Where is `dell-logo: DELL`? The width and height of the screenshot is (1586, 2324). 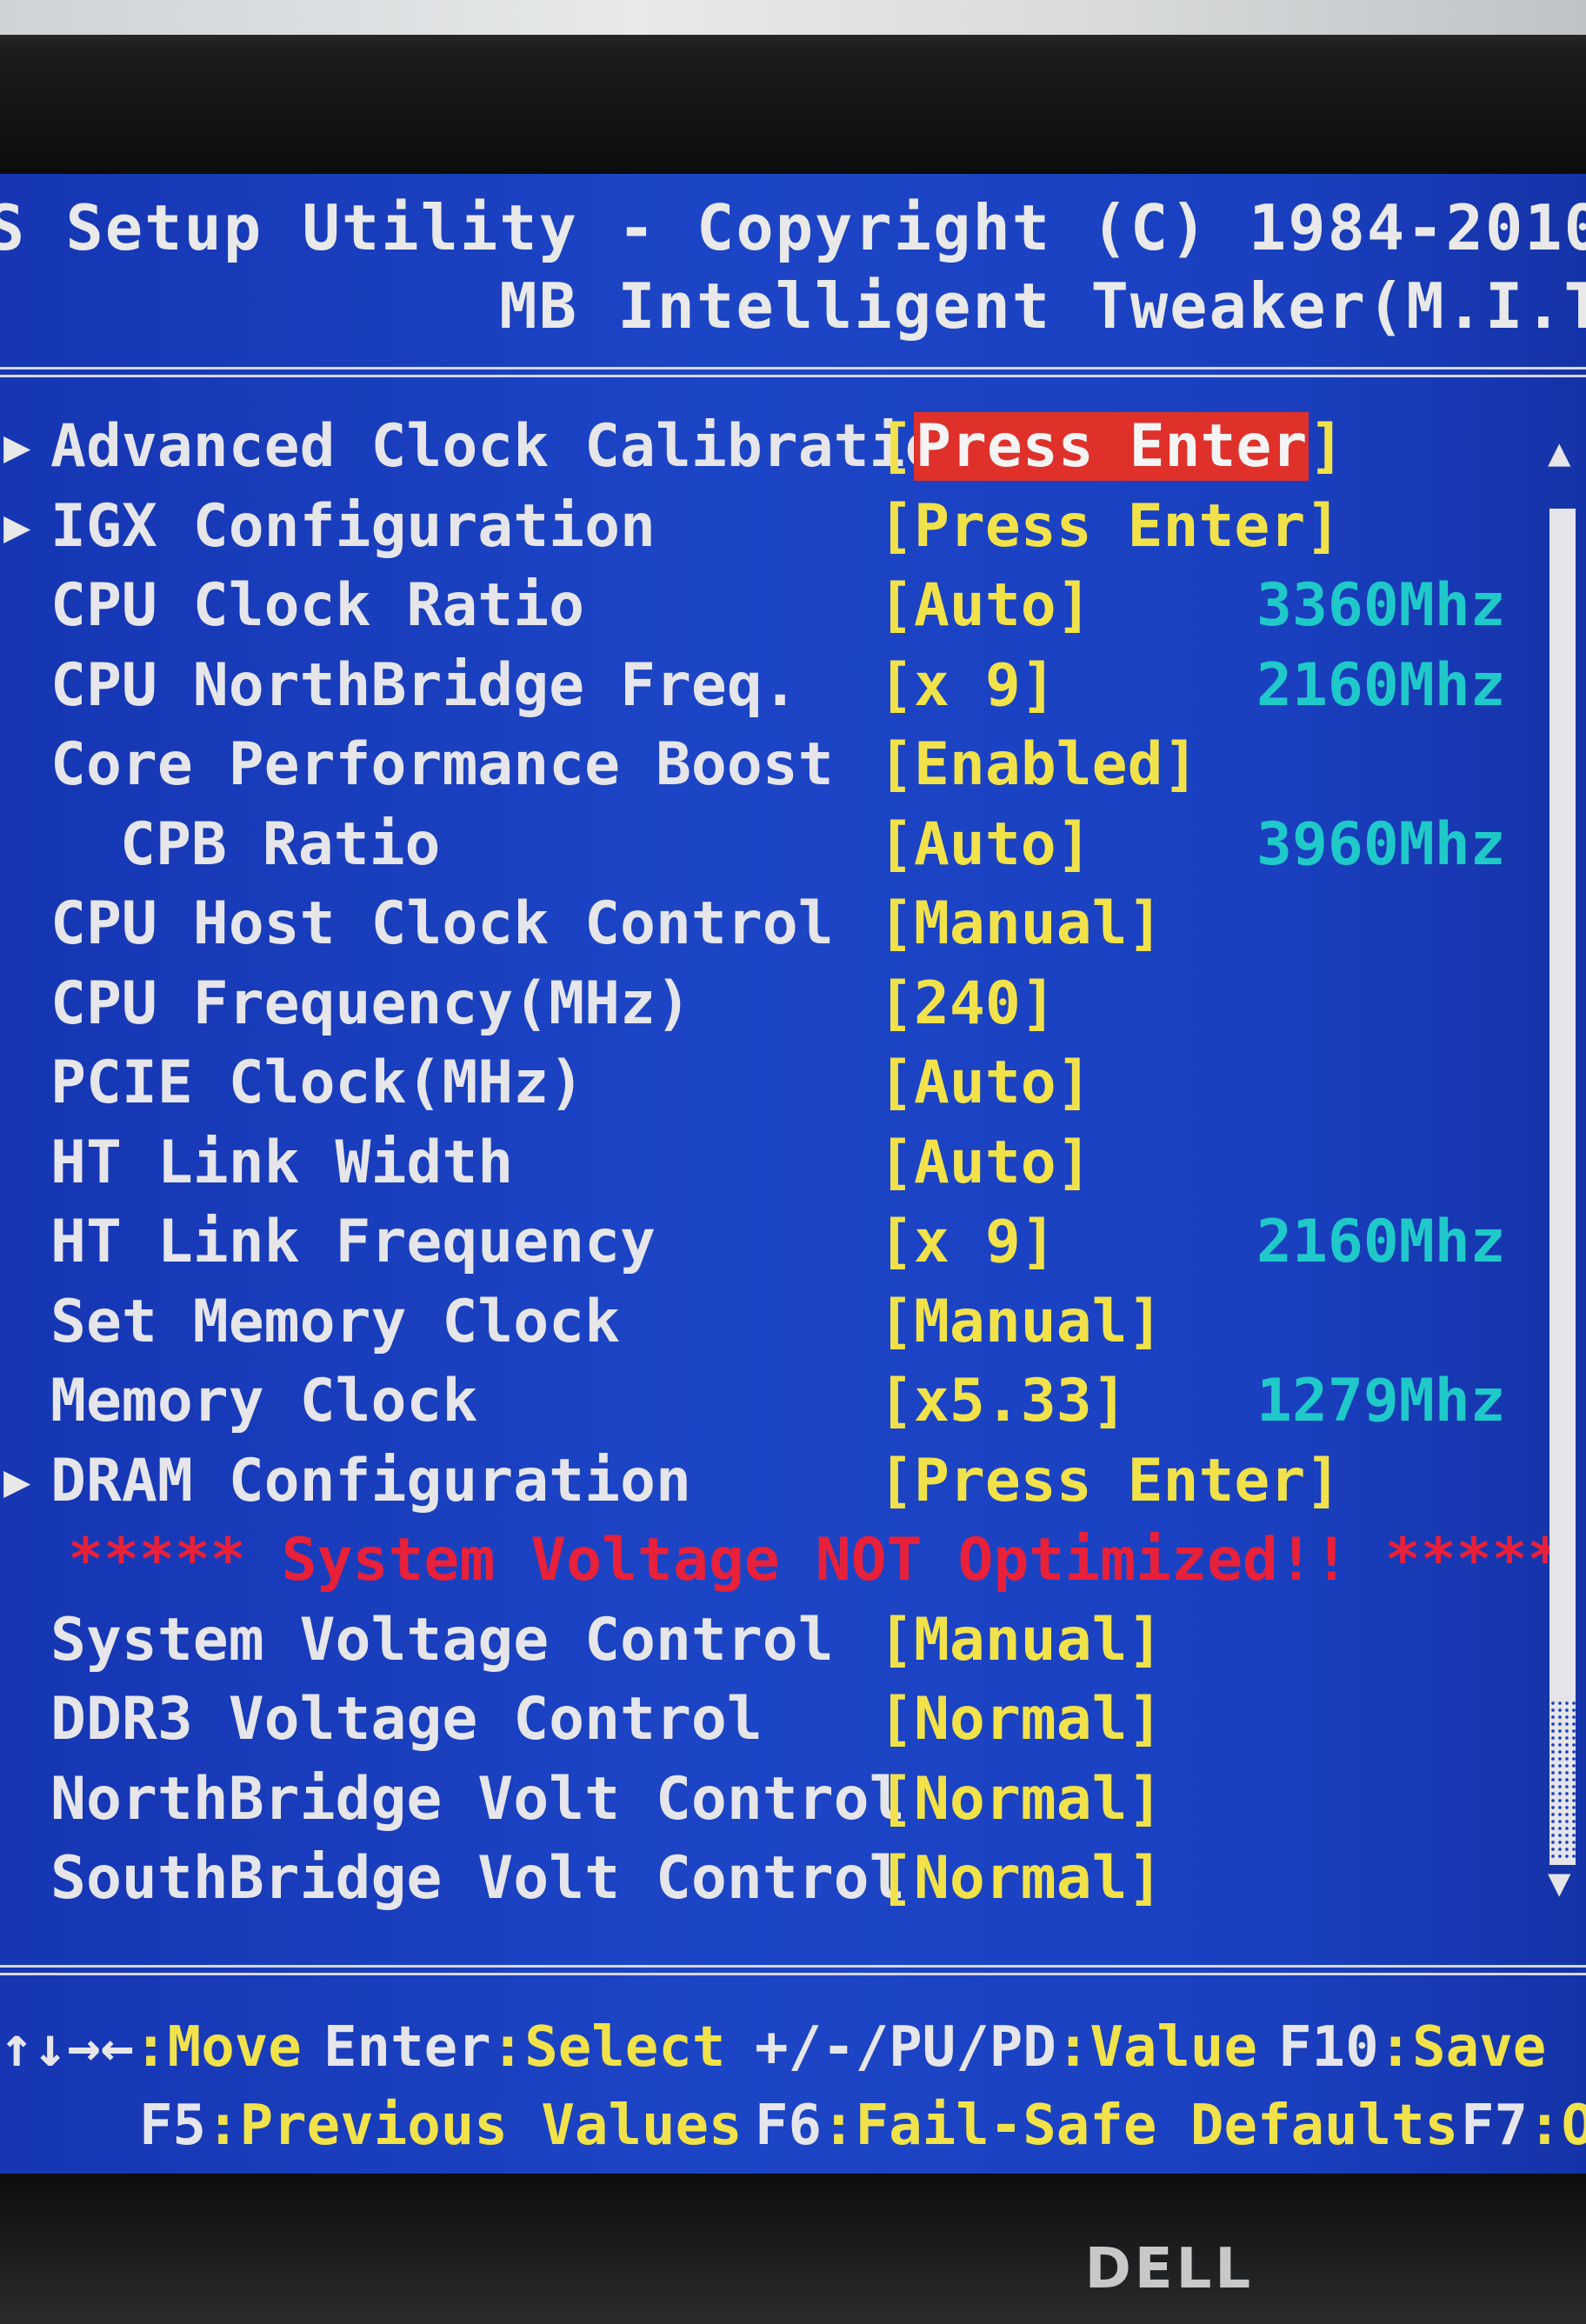
dell-logo: DELL is located at coordinates (1169, 2269).